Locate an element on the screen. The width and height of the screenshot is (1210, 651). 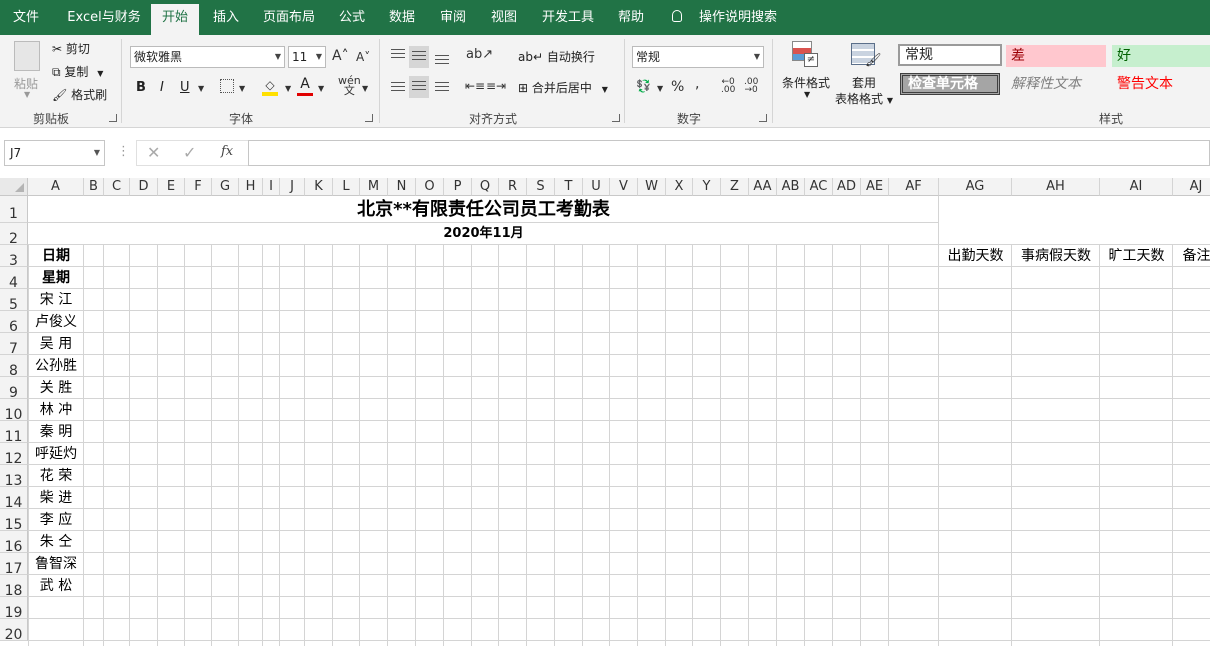
menu-review: 审阅 is located at coordinates (453, 17).